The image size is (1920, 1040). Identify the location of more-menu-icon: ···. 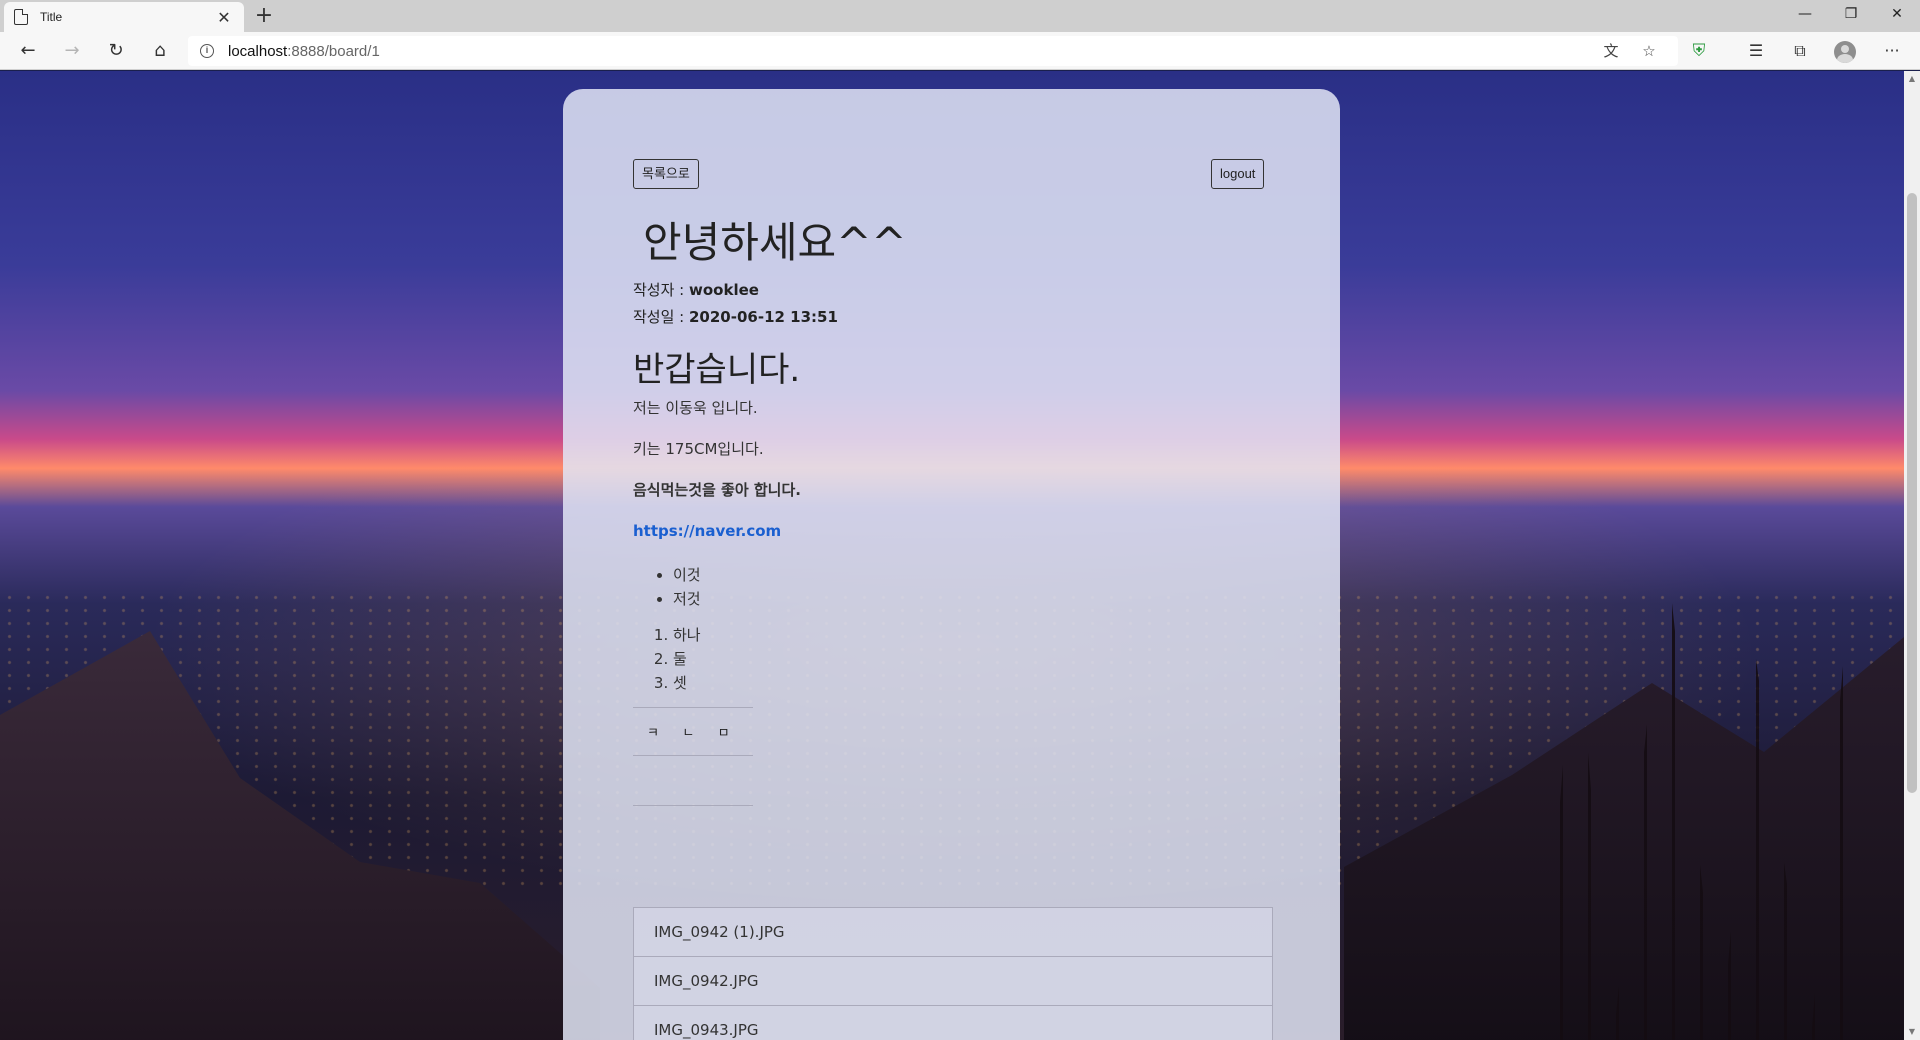
(1892, 51).